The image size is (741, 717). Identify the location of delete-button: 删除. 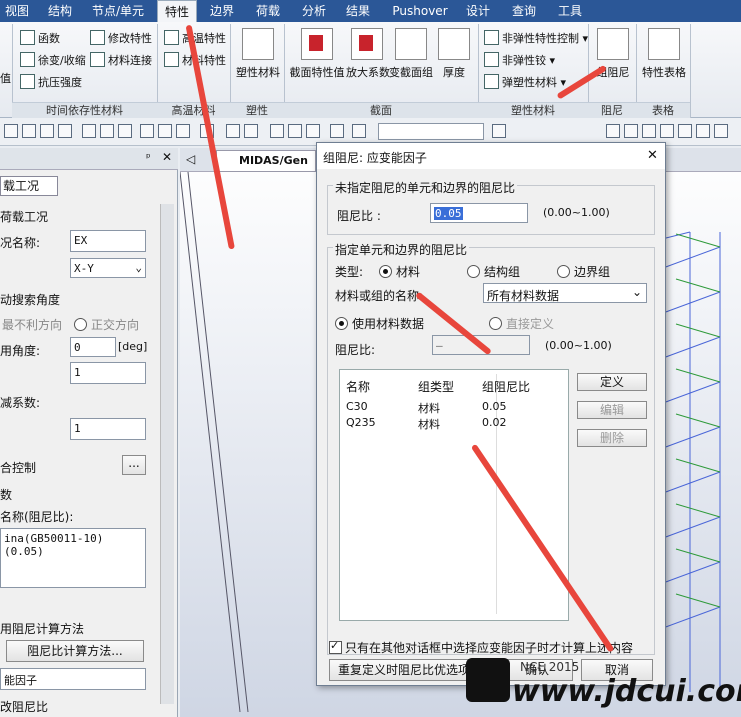
(612, 438).